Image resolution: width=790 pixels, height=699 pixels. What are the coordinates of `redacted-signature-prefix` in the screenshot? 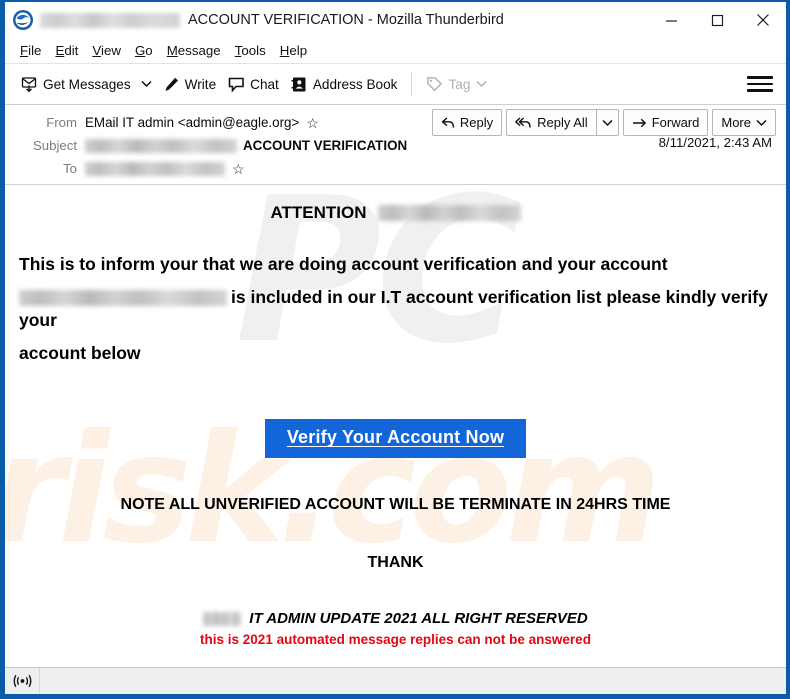 It's located at (222, 618).